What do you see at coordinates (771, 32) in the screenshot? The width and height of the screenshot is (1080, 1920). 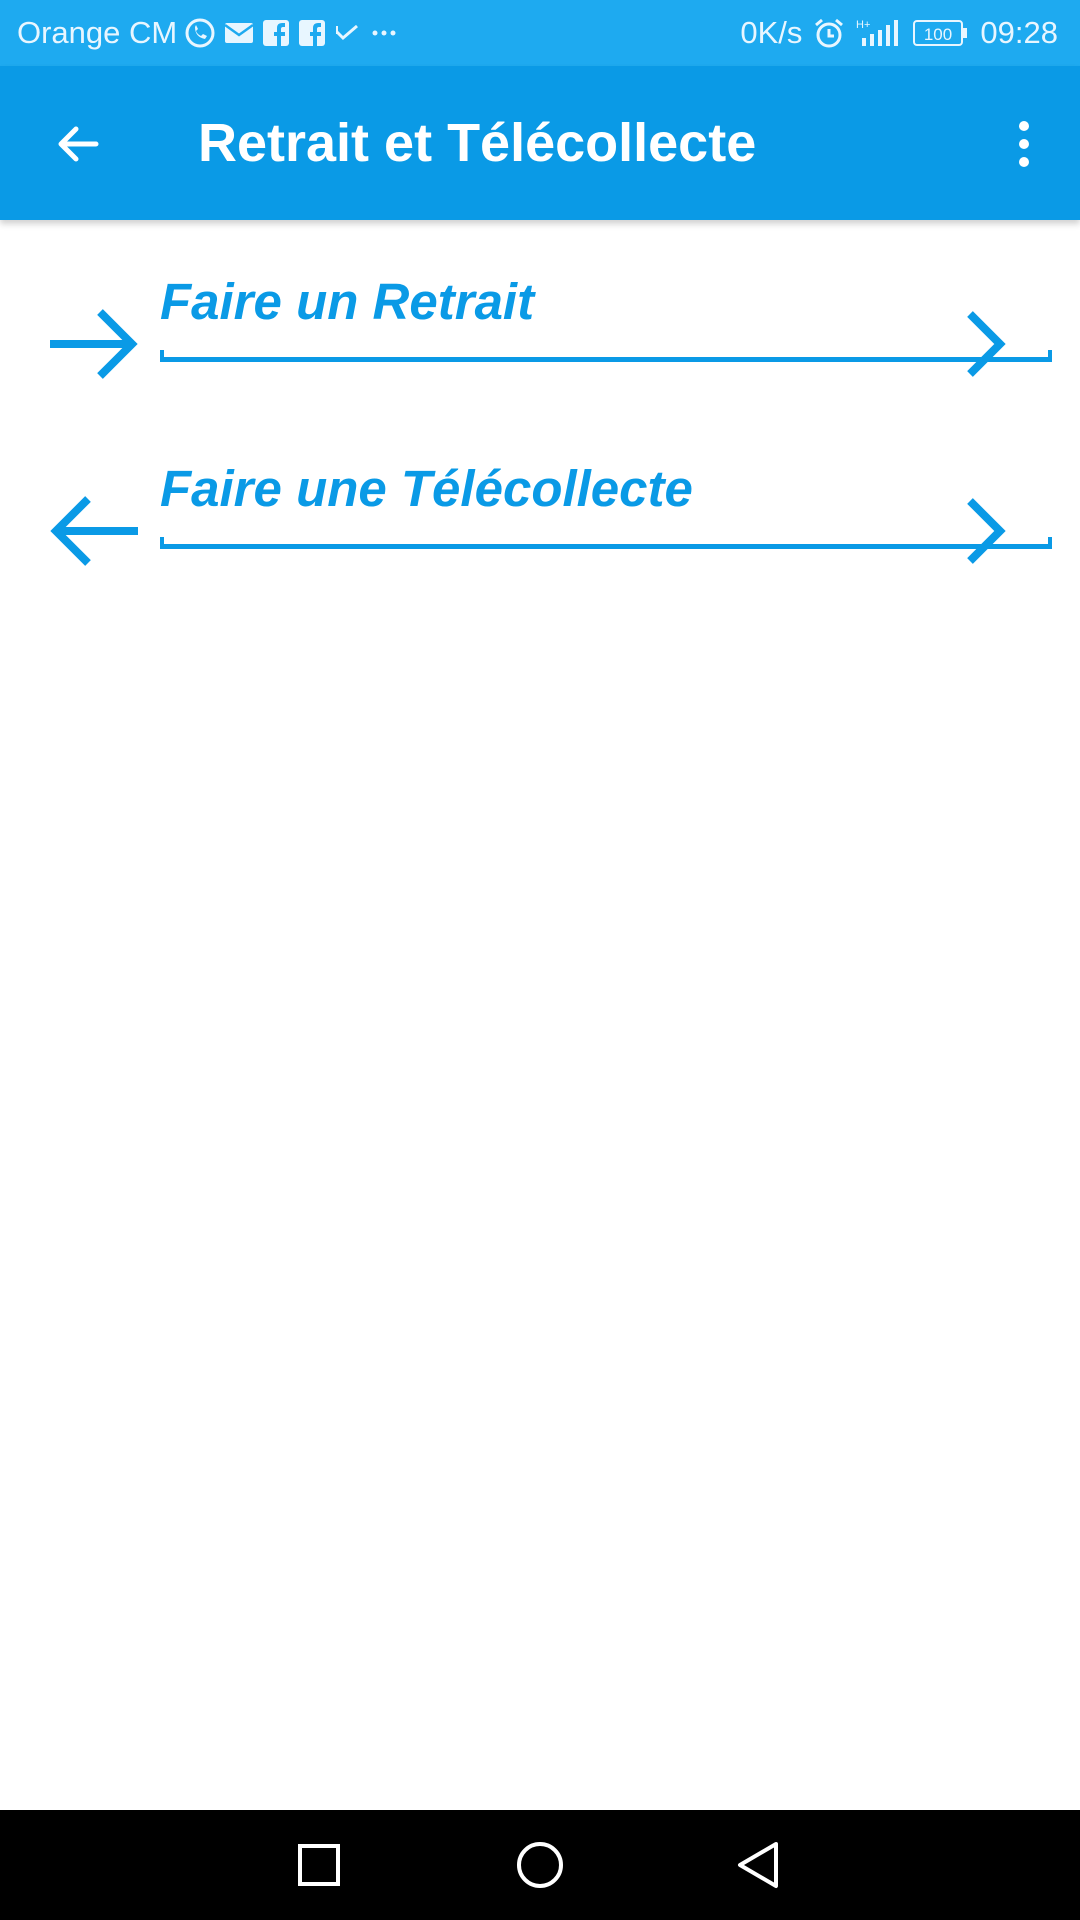 I see `network-speed: 0K/s` at bounding box center [771, 32].